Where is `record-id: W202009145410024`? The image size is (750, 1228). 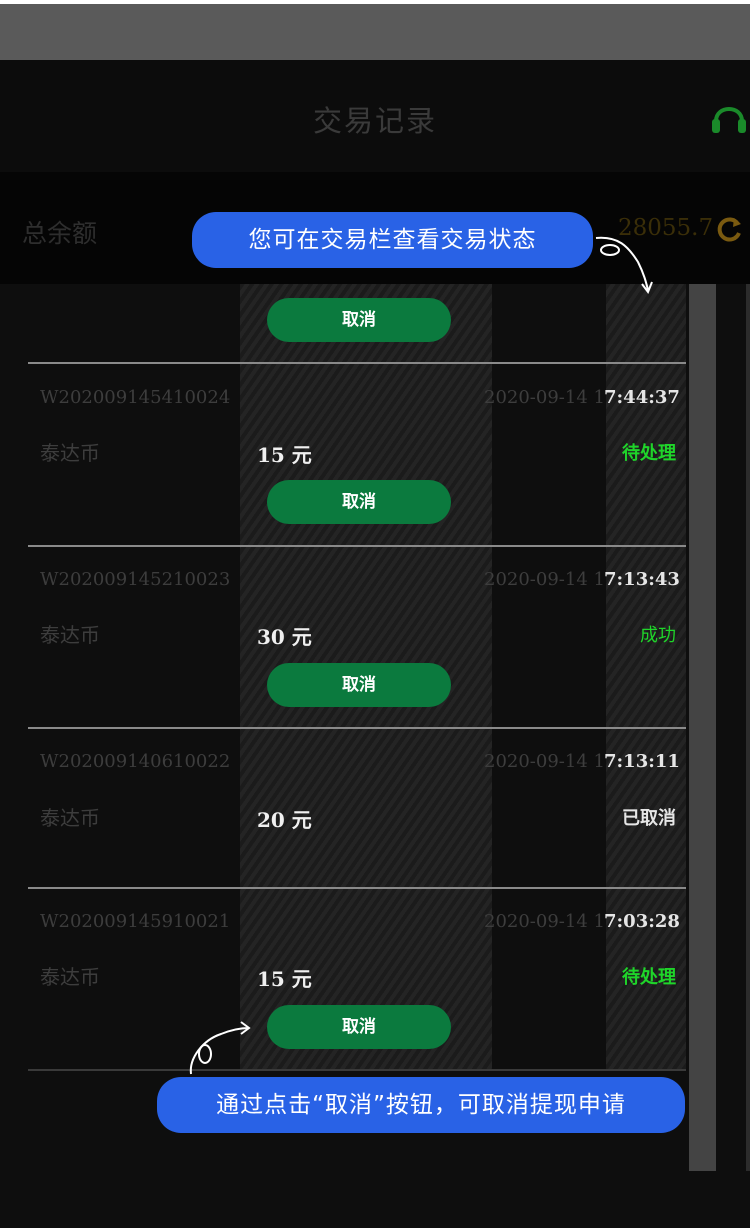
record-id: W202009145410024 is located at coordinates (135, 397).